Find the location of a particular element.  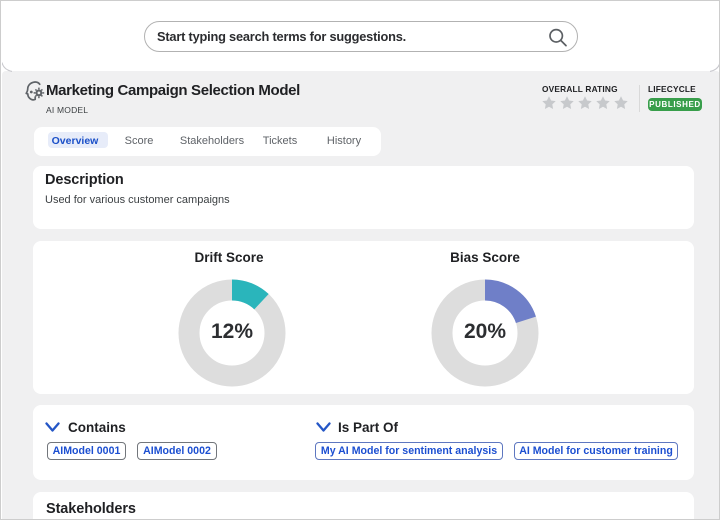

svg-text: 12% is located at coordinates (232, 331).